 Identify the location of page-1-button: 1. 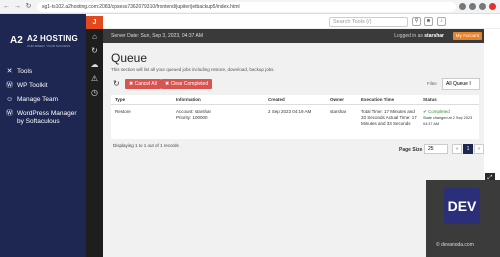
(468, 149).